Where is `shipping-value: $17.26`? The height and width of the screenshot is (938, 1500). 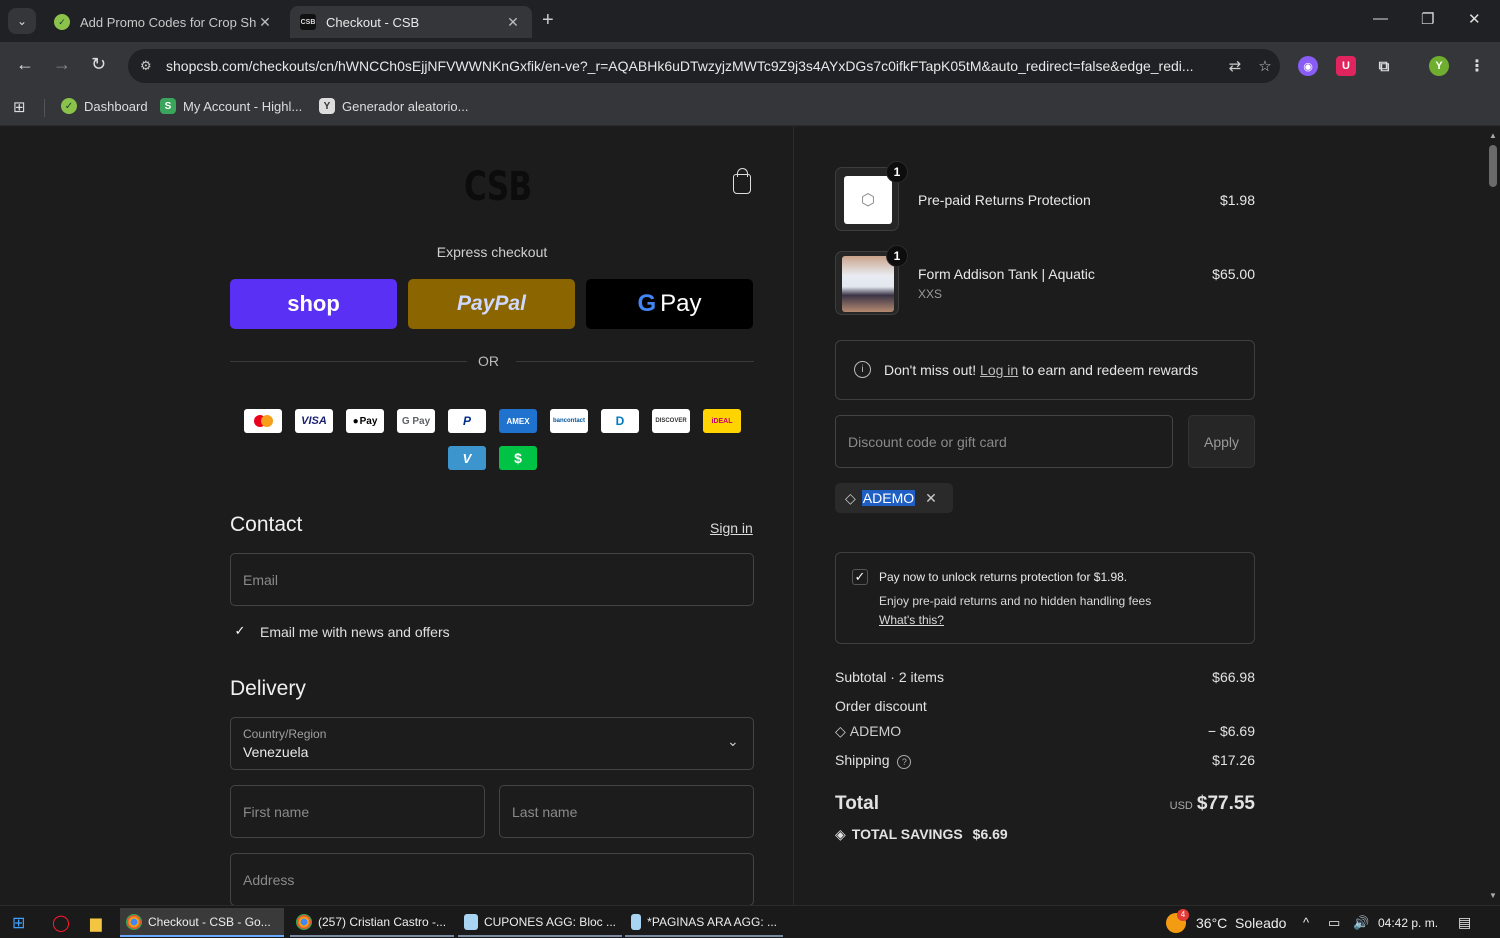
shipping-value: $17.26 is located at coordinates (1233, 760).